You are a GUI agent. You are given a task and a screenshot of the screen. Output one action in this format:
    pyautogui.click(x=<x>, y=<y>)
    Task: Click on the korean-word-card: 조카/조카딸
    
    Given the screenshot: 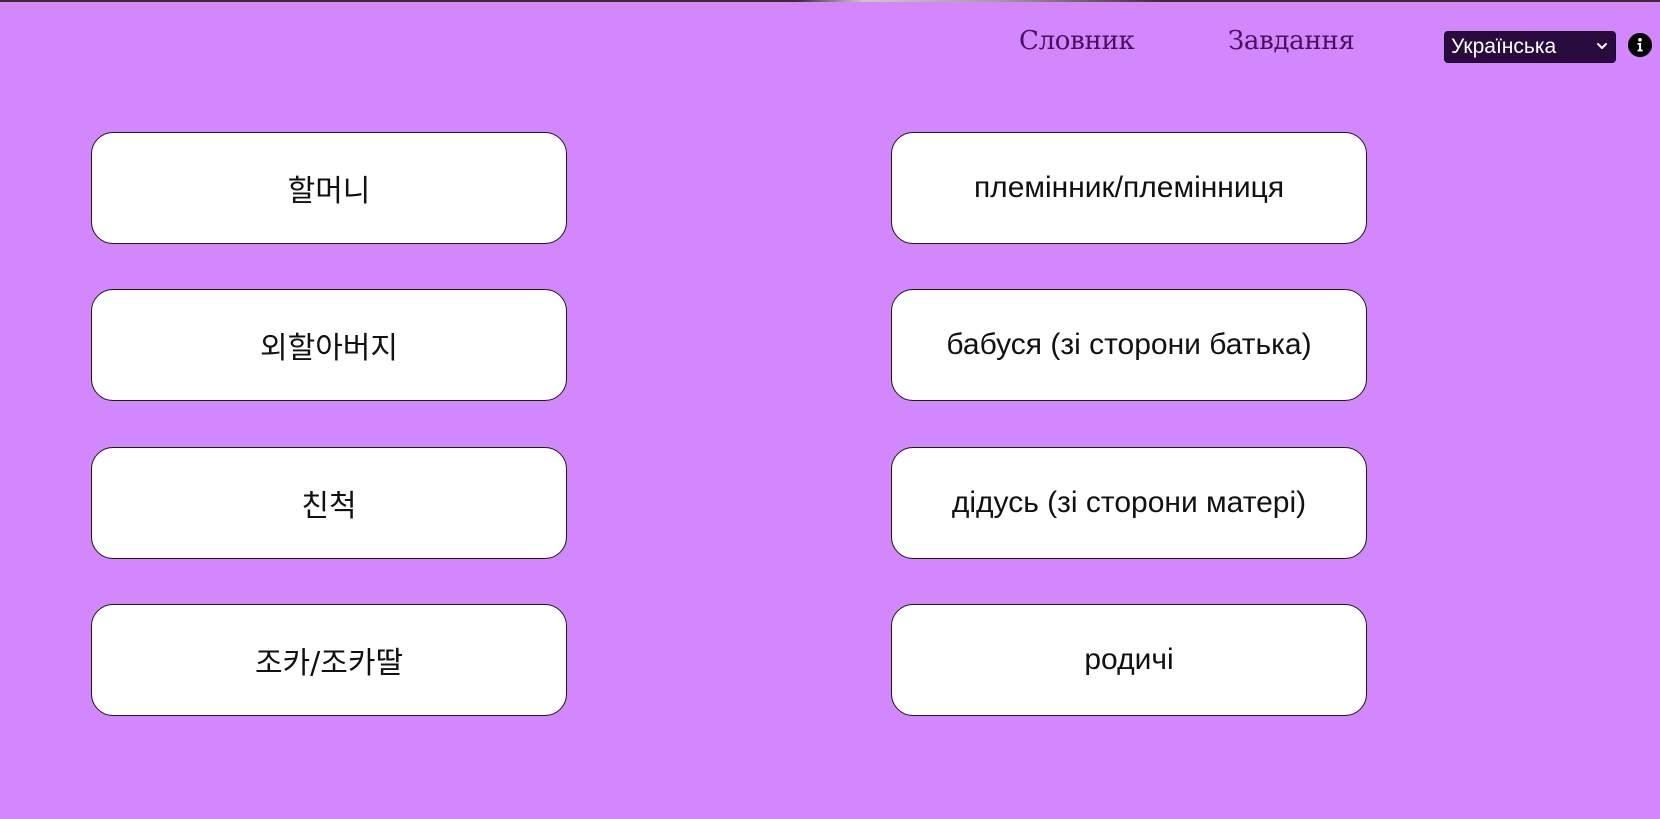 What is the action you would take?
    pyautogui.click(x=329, y=660)
    